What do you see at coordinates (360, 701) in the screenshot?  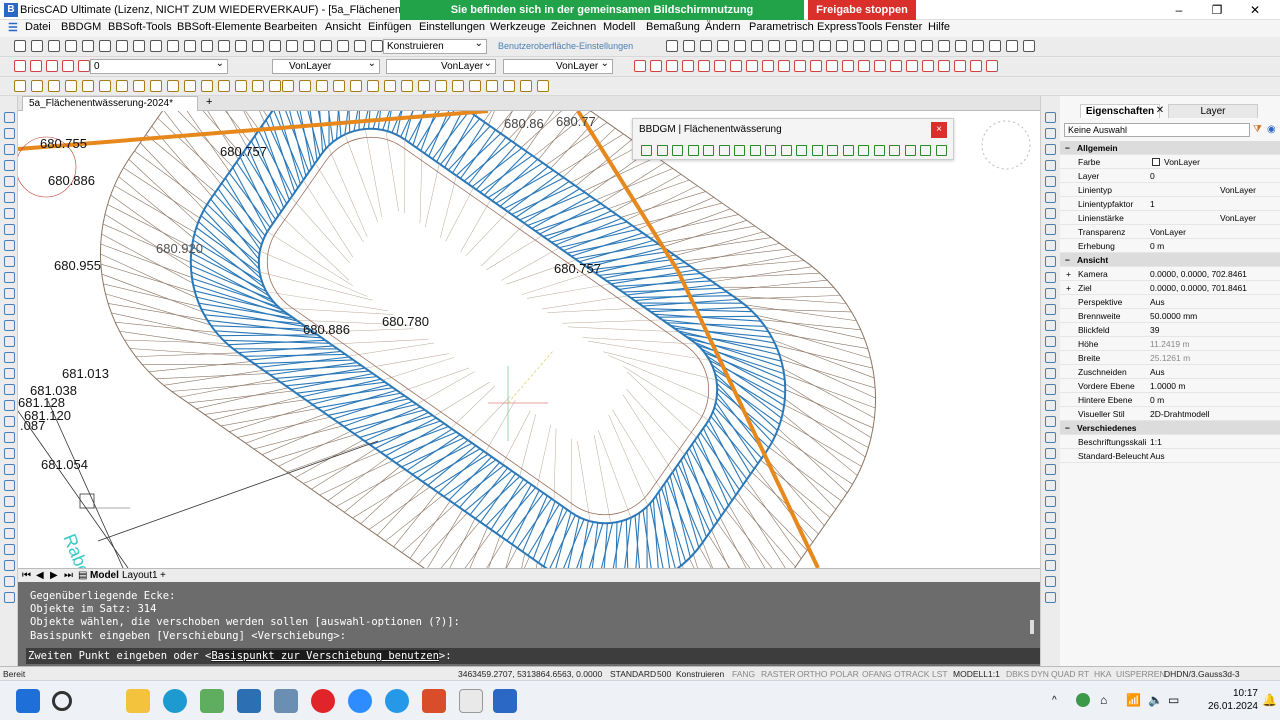 I see `zoom-icon` at bounding box center [360, 701].